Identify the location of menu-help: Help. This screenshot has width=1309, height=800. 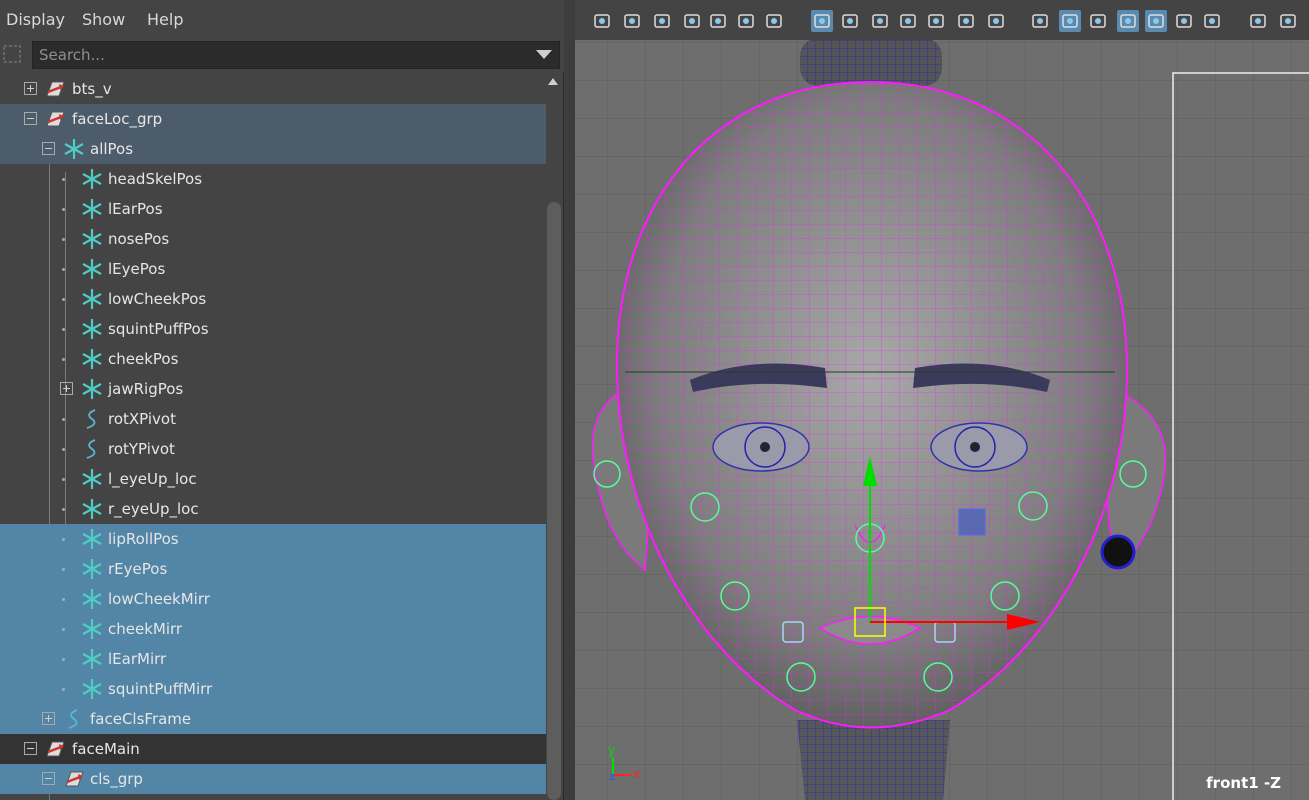
(165, 19).